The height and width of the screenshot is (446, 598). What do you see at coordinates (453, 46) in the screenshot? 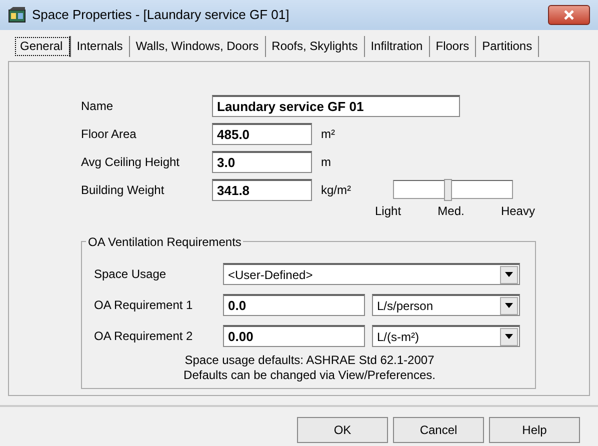
I see `tab: Floors` at bounding box center [453, 46].